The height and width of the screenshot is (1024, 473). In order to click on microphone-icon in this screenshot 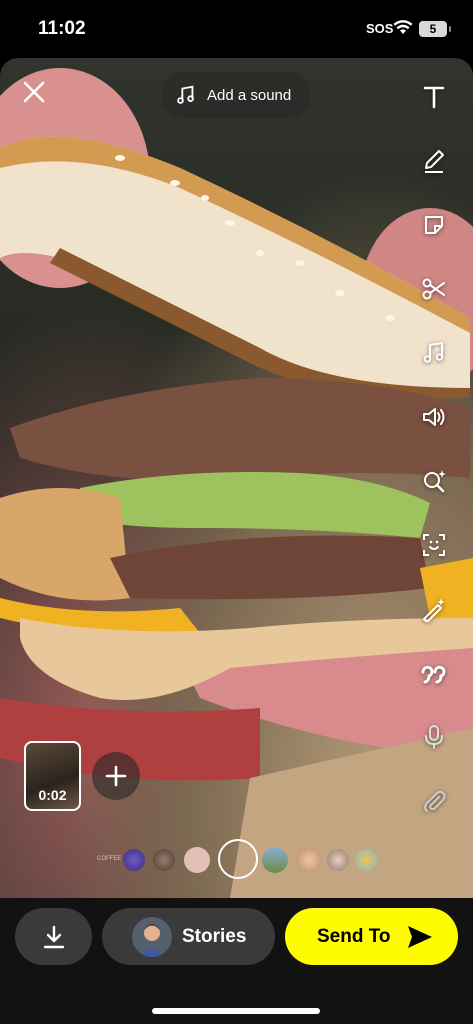, I will do `click(434, 737)`.